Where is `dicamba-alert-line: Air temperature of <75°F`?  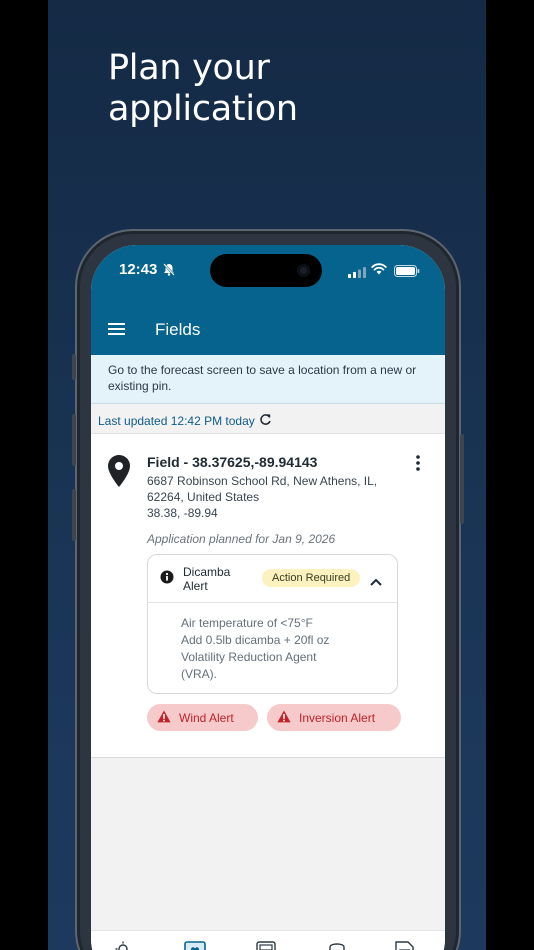 dicamba-alert-line: Air temperature of <75°F is located at coordinates (247, 623).